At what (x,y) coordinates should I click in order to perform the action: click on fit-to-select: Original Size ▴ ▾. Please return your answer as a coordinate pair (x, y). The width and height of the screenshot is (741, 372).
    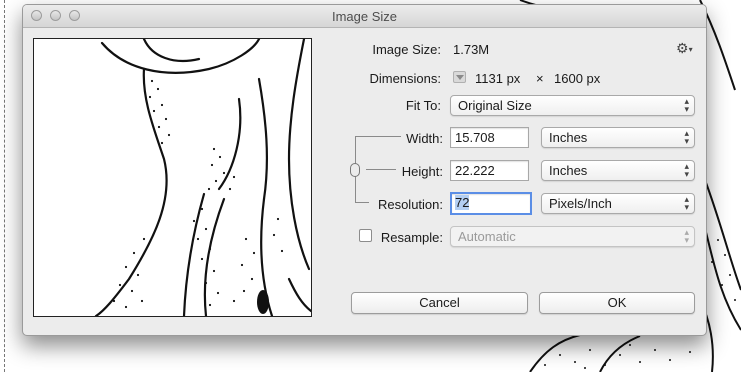
    Looking at the image, I should click on (572, 105).